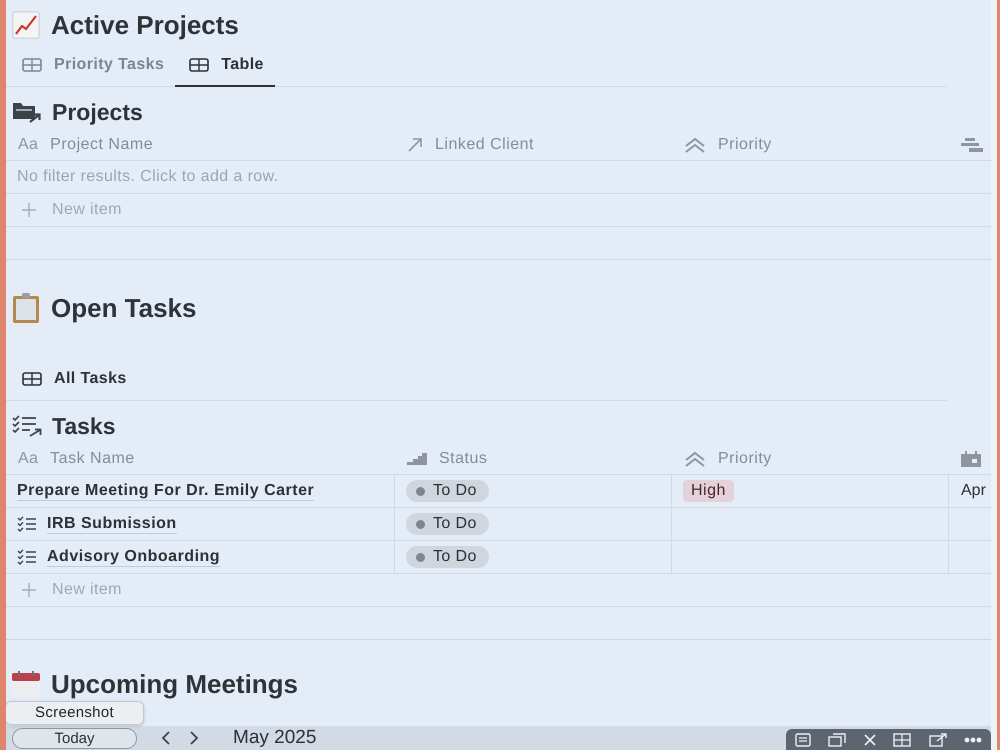 This screenshot has width=1000, height=750. I want to click on task-title-link: IRB Submission, so click(112, 524).